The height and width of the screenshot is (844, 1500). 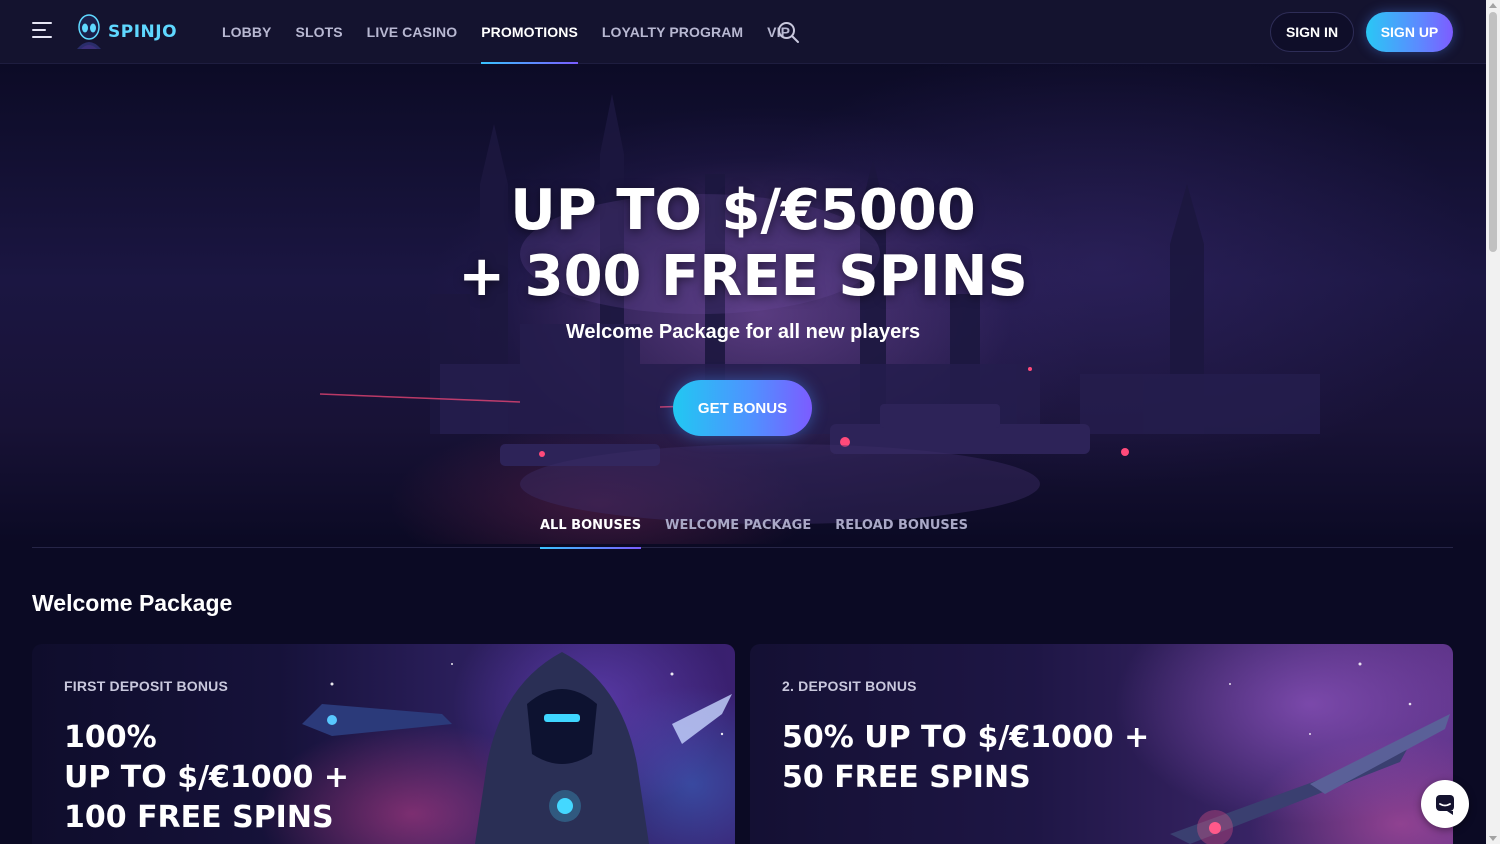 What do you see at coordinates (1493, 422) in the screenshot?
I see `page-scrollbar` at bounding box center [1493, 422].